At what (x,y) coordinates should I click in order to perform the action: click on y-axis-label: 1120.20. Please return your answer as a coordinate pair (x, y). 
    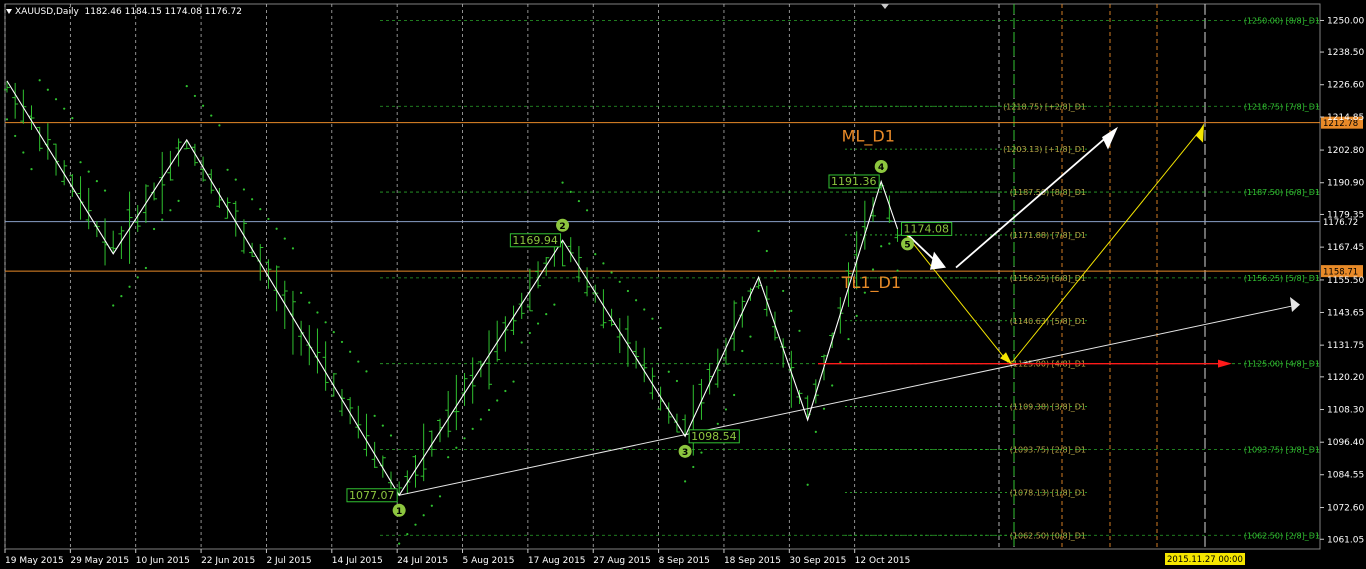
    Looking at the image, I should click on (1345, 378).